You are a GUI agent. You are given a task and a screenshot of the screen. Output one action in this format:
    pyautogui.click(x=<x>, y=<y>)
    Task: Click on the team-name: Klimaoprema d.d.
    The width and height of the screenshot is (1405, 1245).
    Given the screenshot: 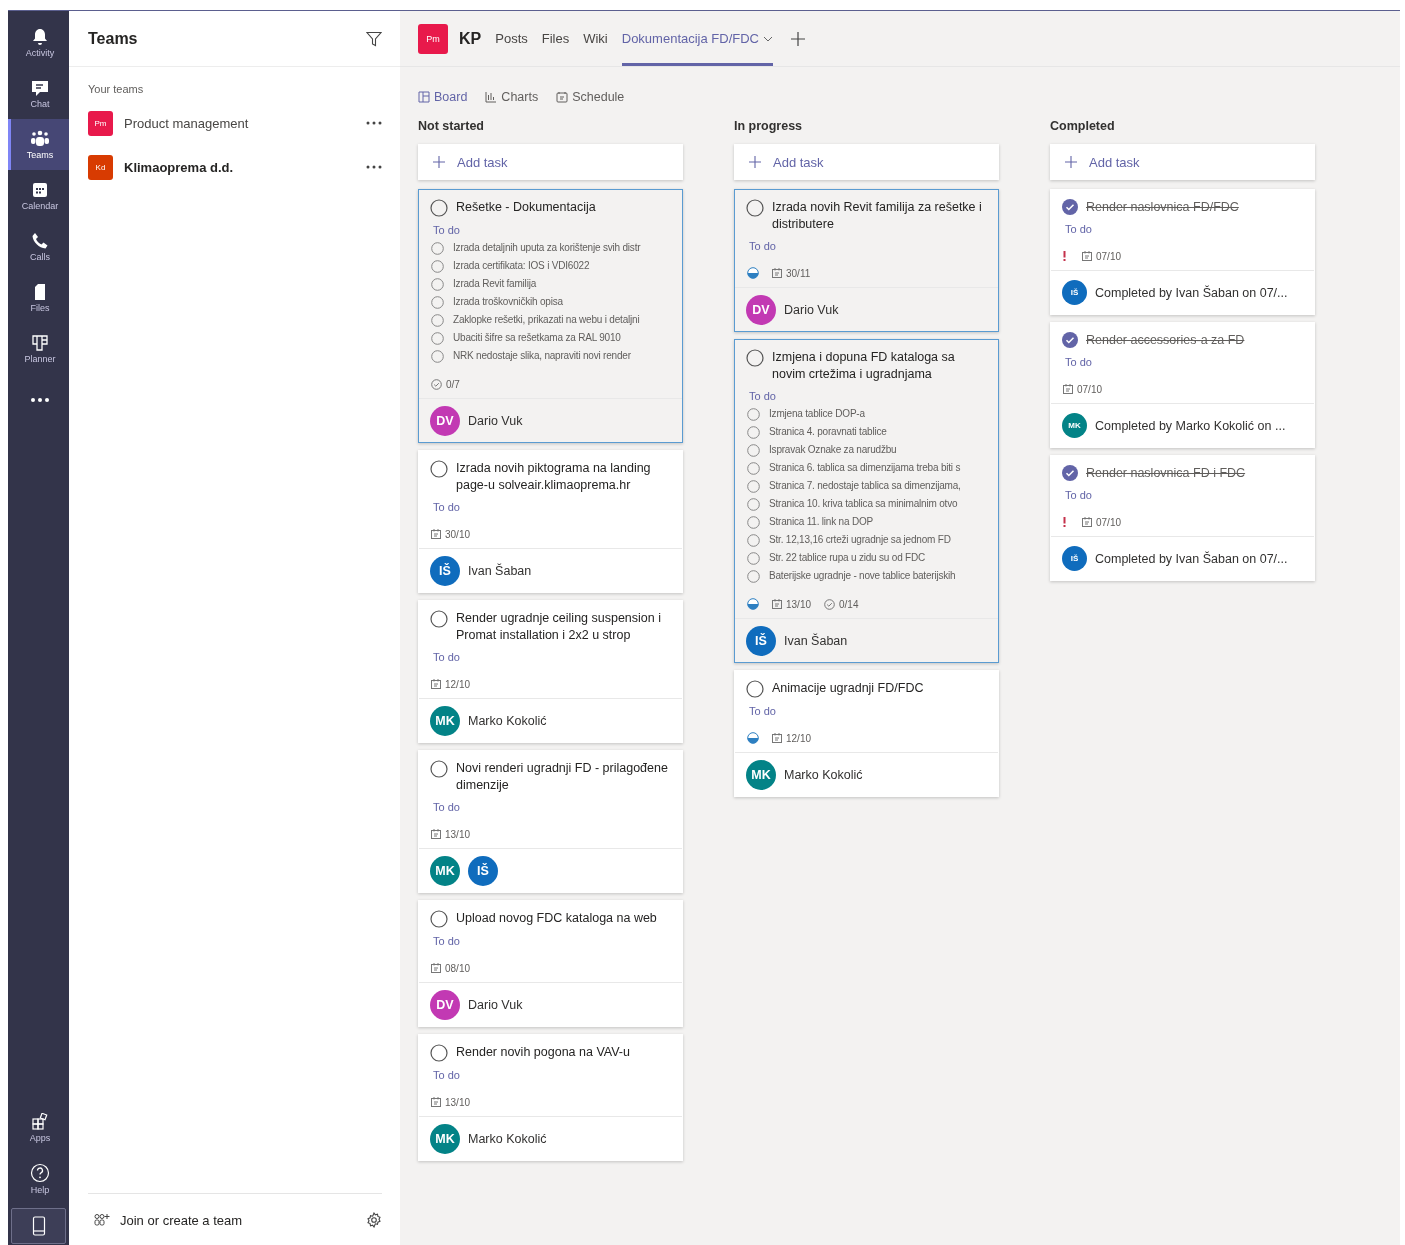 What is the action you would take?
    pyautogui.click(x=239, y=167)
    